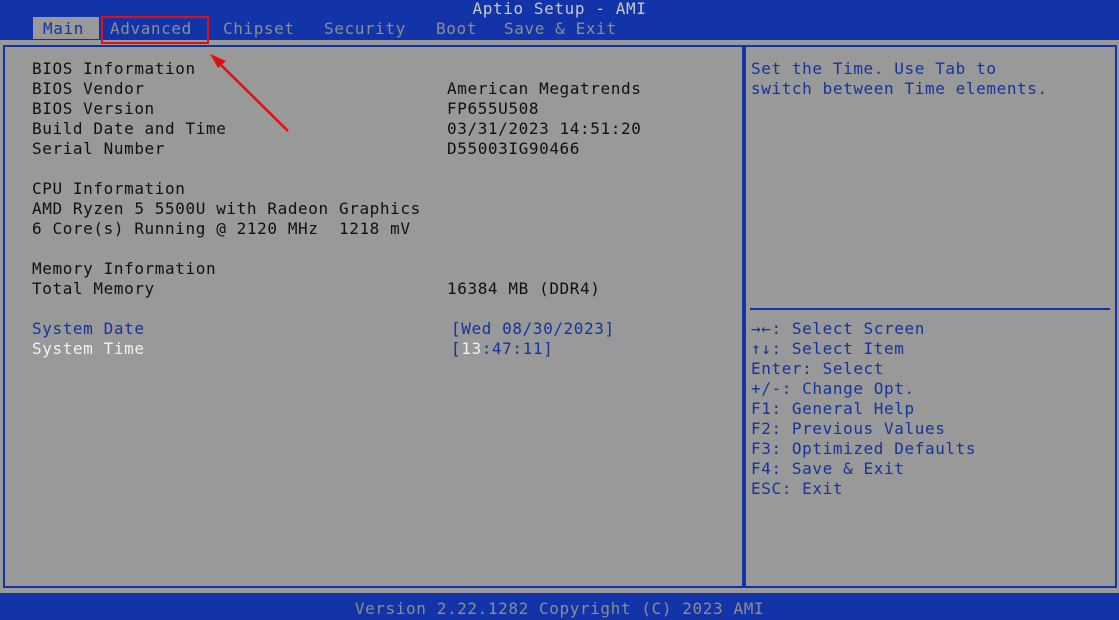 The image size is (1119, 620). Describe the element at coordinates (864, 448) in the screenshot. I see `key-hint-f3: F3: Optimized Defaults` at that location.